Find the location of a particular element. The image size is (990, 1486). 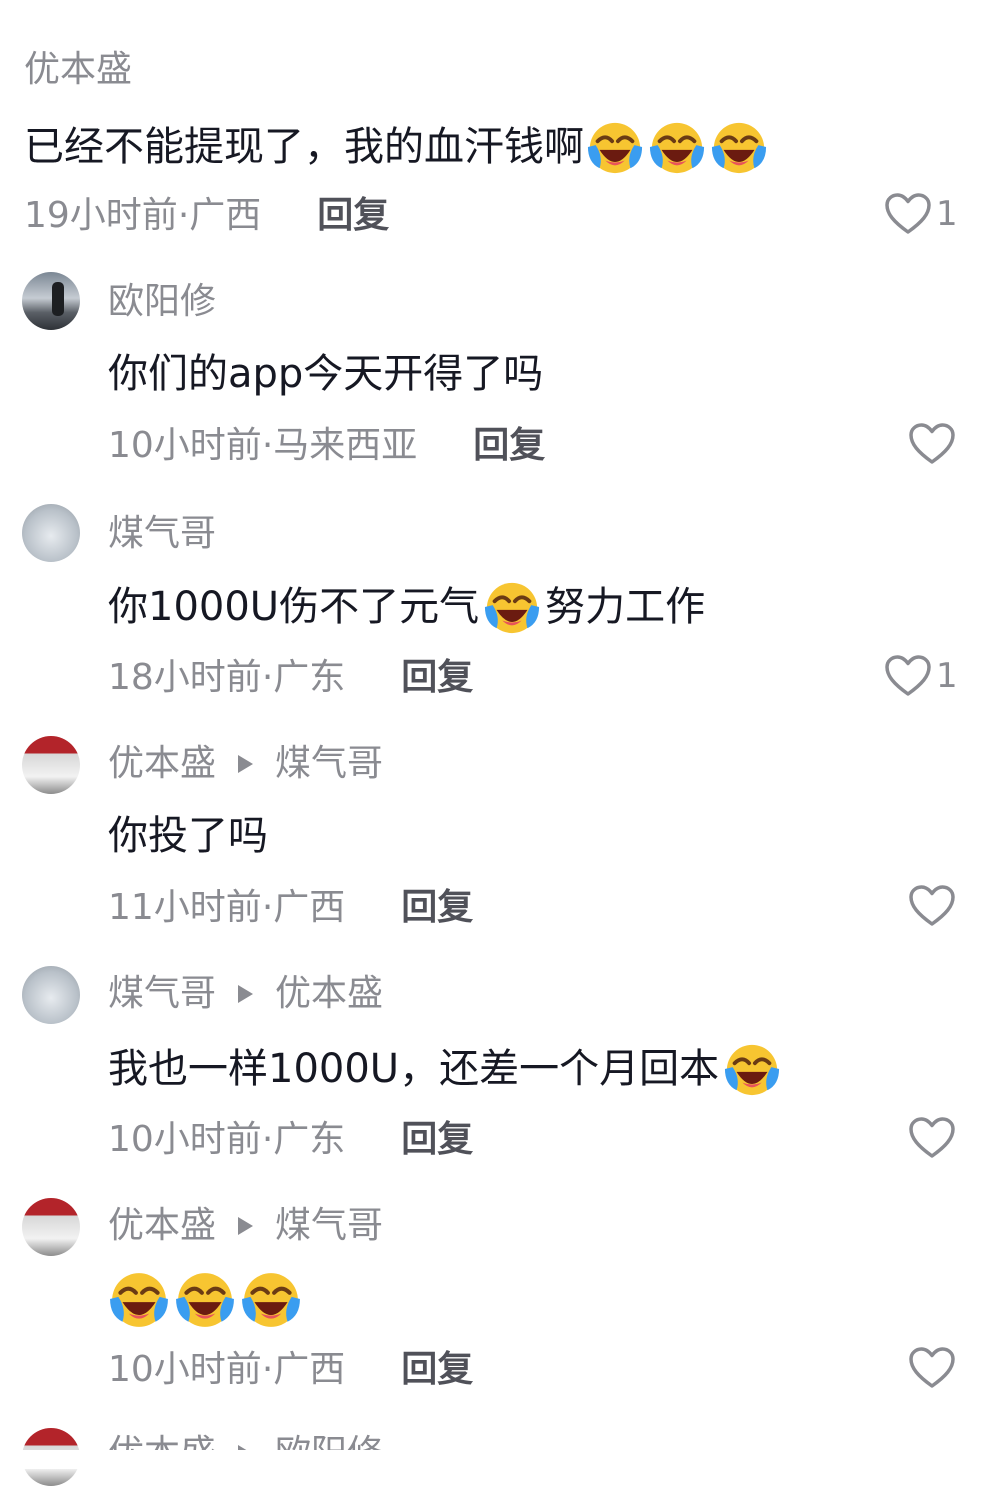

comment-meta: 10小时前 · 广东 回复 is located at coordinates (290, 1140).